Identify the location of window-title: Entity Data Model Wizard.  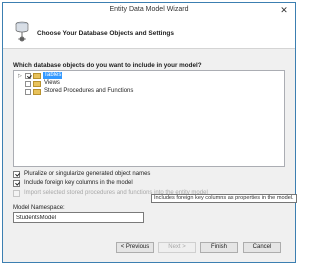
(149, 9).